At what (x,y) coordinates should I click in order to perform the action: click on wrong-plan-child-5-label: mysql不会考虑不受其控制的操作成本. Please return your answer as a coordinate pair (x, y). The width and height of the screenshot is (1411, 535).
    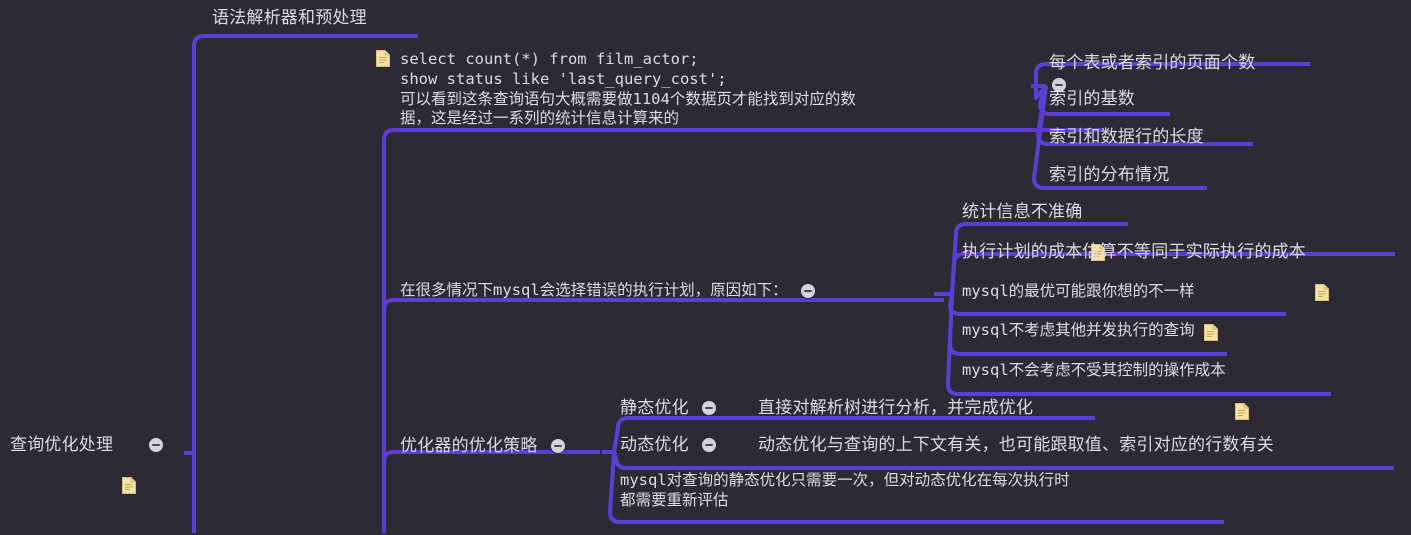
    Looking at the image, I should click on (1094, 370).